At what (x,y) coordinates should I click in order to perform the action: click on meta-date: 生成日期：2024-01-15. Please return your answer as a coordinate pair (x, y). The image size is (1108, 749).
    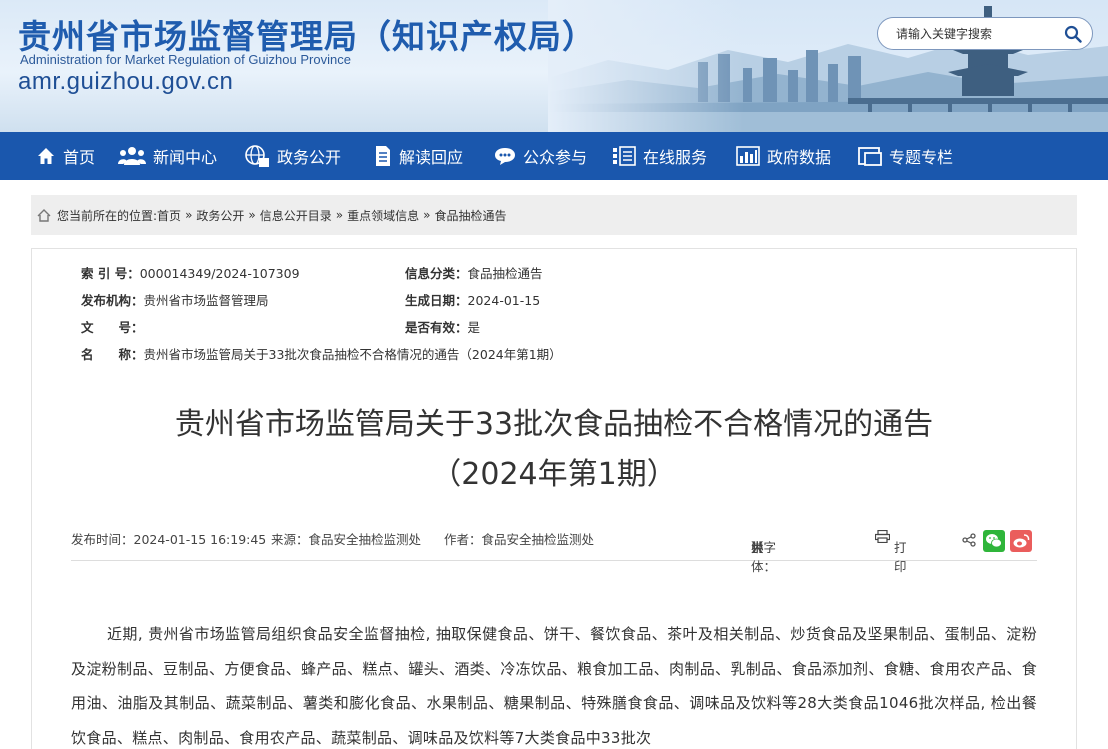
    Looking at the image, I should click on (472, 299).